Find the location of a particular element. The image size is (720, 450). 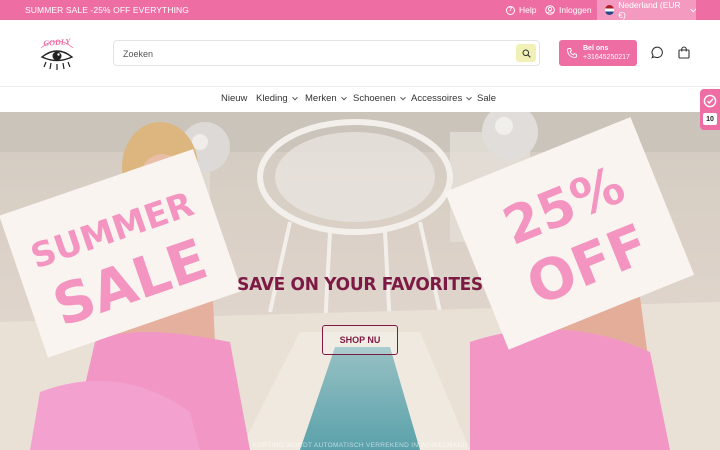

search-button is located at coordinates (526, 53).